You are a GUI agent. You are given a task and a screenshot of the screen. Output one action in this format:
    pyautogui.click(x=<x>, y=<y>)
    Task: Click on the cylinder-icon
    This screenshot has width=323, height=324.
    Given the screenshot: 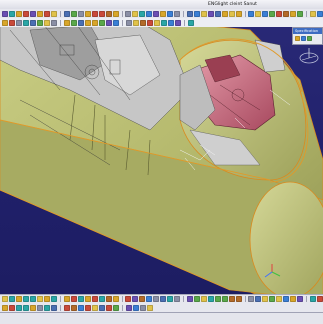 What is the action you would take?
    pyautogui.click(x=101, y=299)
    